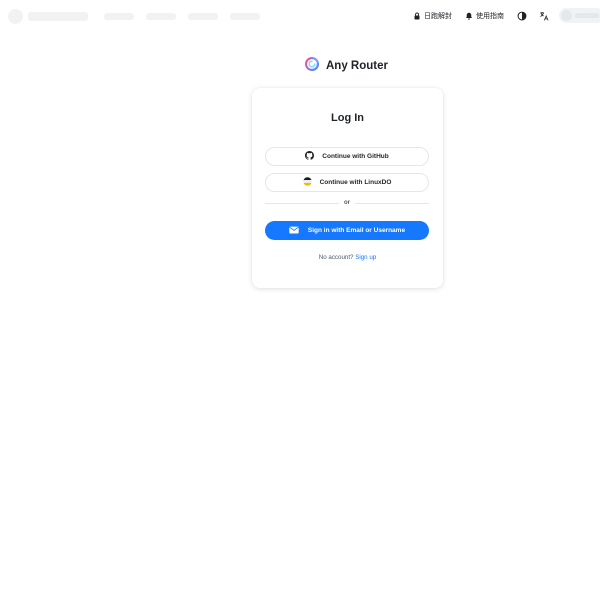  I want to click on linuxdo-login-label: Continue with LinuxDO, so click(355, 182).